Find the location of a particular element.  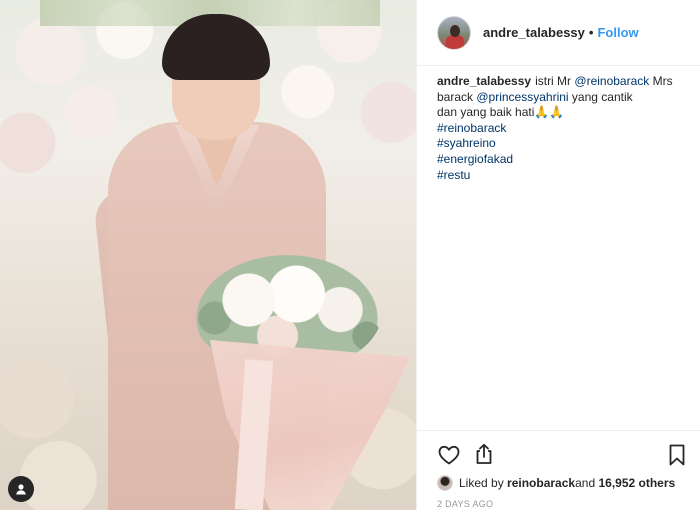

post-header: andre_talabessy • Follow is located at coordinates (558, 33).